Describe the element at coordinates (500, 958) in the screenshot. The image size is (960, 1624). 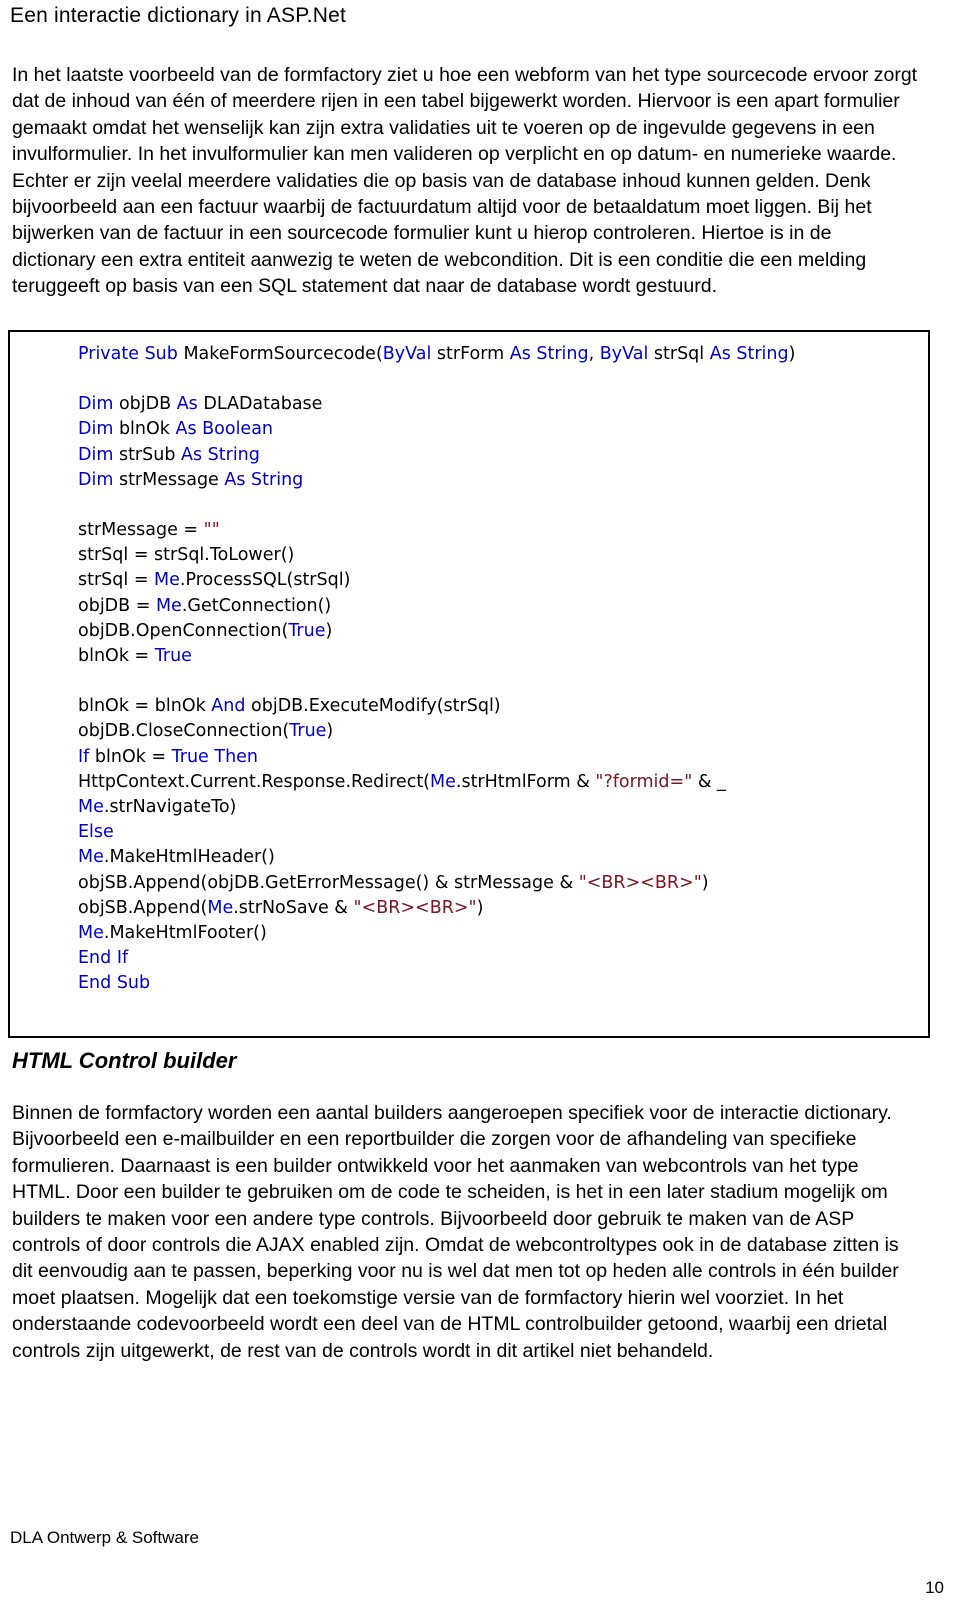
I see `code-line: End If` at that location.